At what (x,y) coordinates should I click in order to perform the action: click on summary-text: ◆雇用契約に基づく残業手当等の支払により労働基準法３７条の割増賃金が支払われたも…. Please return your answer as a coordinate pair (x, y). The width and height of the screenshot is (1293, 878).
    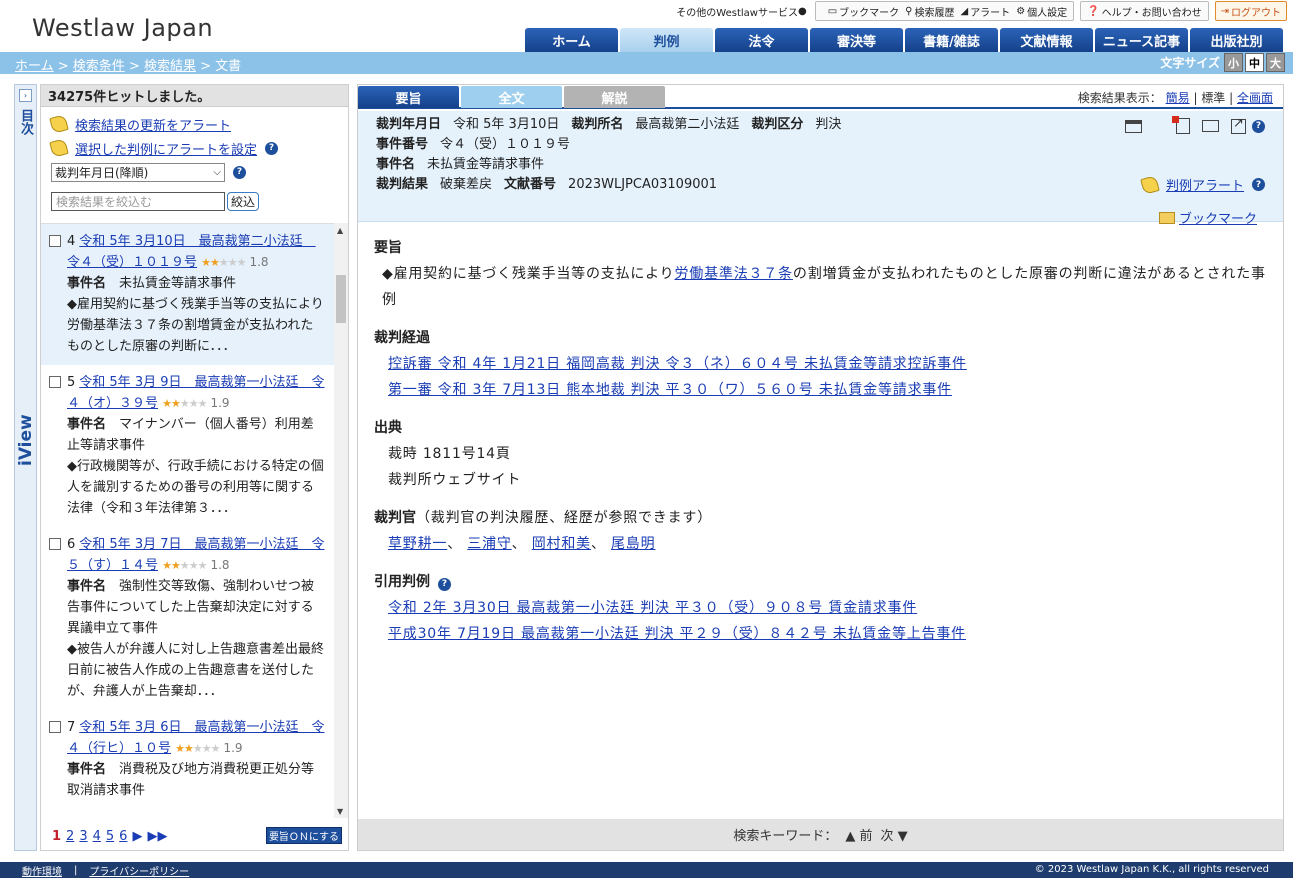
    Looking at the image, I should click on (824, 287).